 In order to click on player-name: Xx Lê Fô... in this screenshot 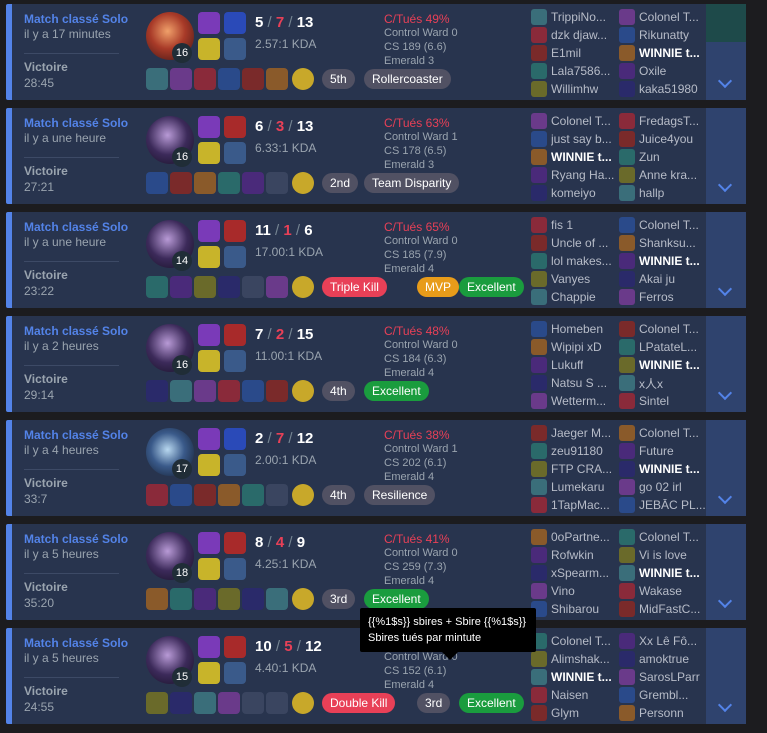, I will do `click(668, 641)`.